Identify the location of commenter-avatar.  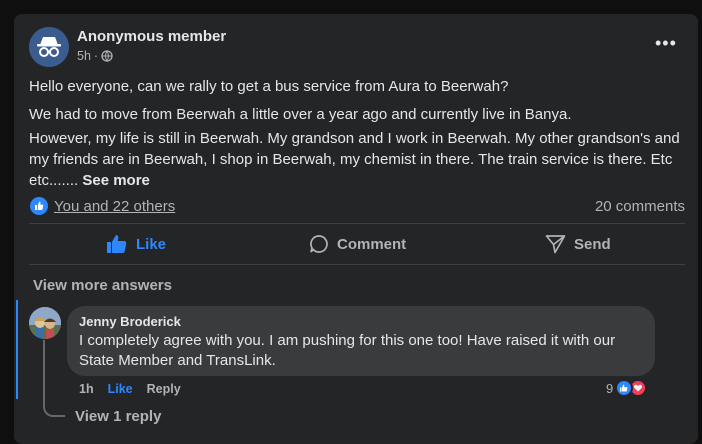
(45, 323).